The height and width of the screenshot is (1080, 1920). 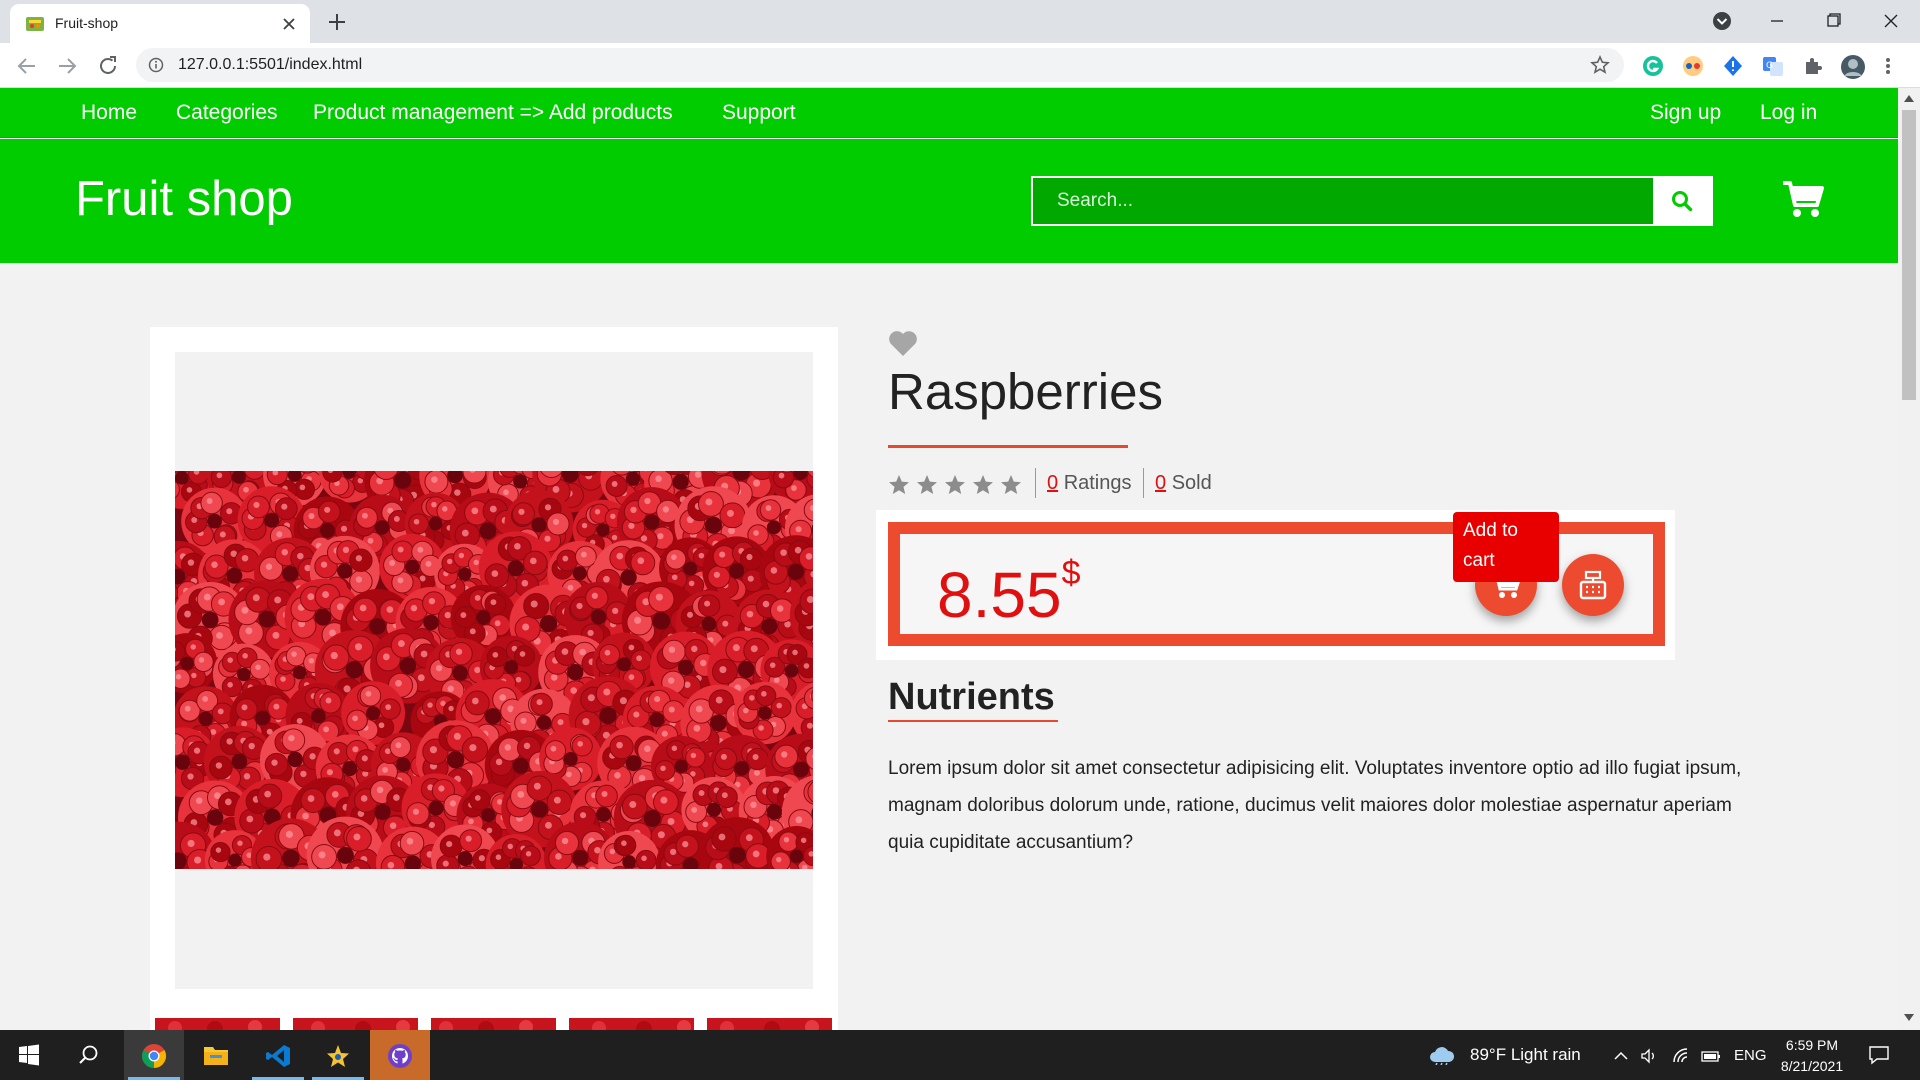 I want to click on wishlist-heart-icon, so click(x=903, y=343).